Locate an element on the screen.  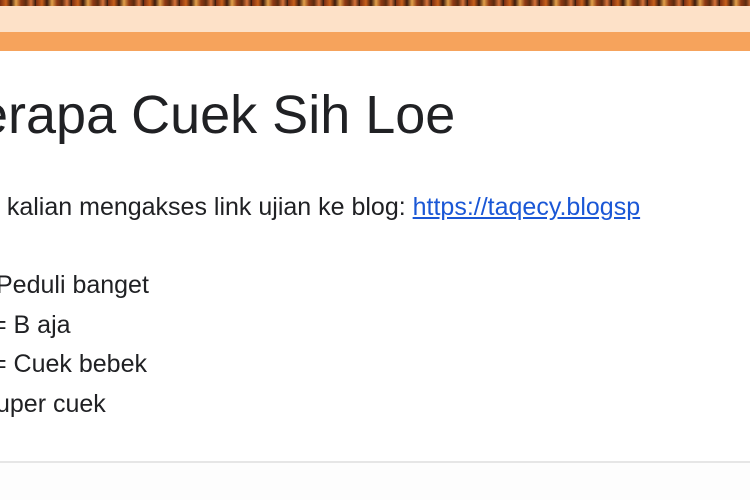
option-item-1: Peduli banget is located at coordinates (74, 285).